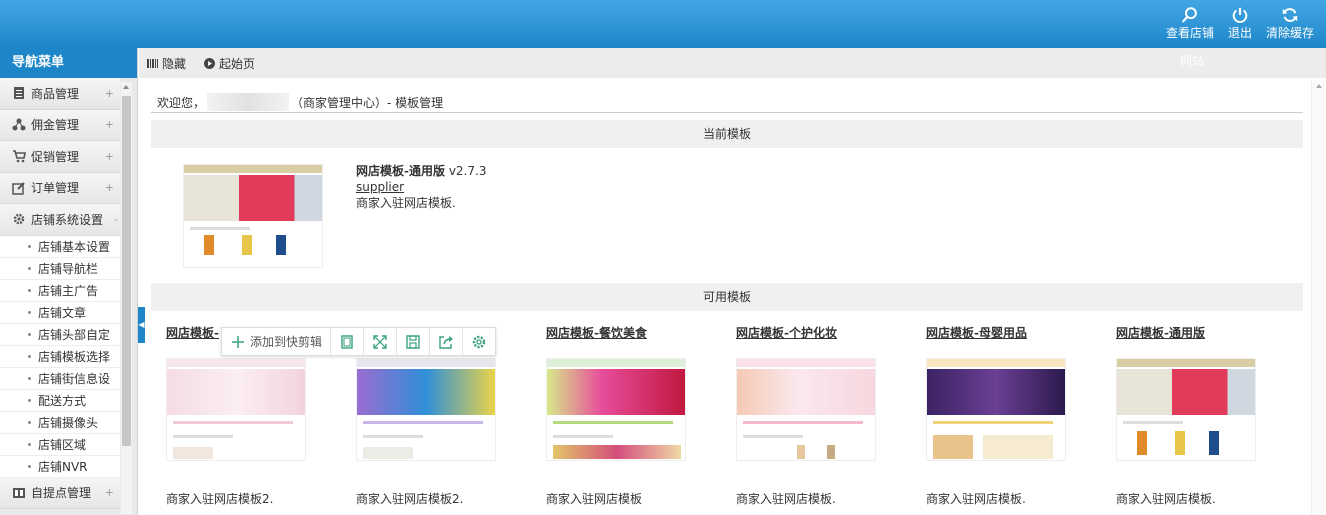 The width and height of the screenshot is (1326, 515). I want to click on scrollbar-thumb, so click(126, 271).